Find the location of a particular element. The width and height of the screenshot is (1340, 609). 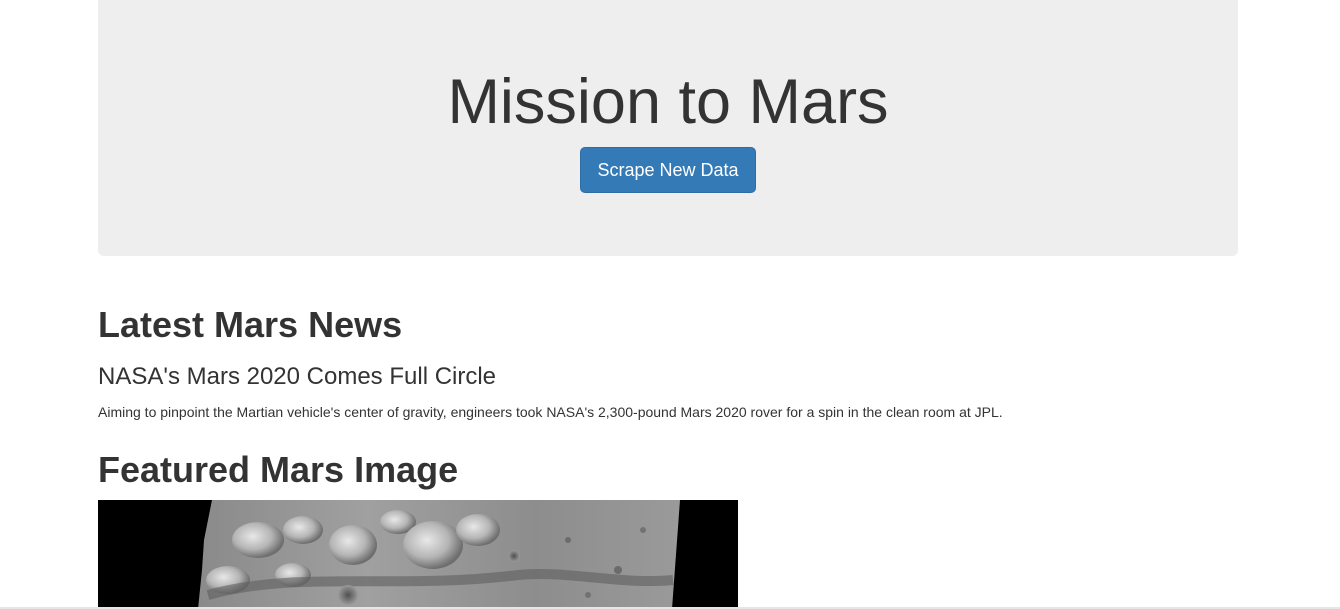

scrape-new-data-button: Scrape New Data is located at coordinates (668, 170).